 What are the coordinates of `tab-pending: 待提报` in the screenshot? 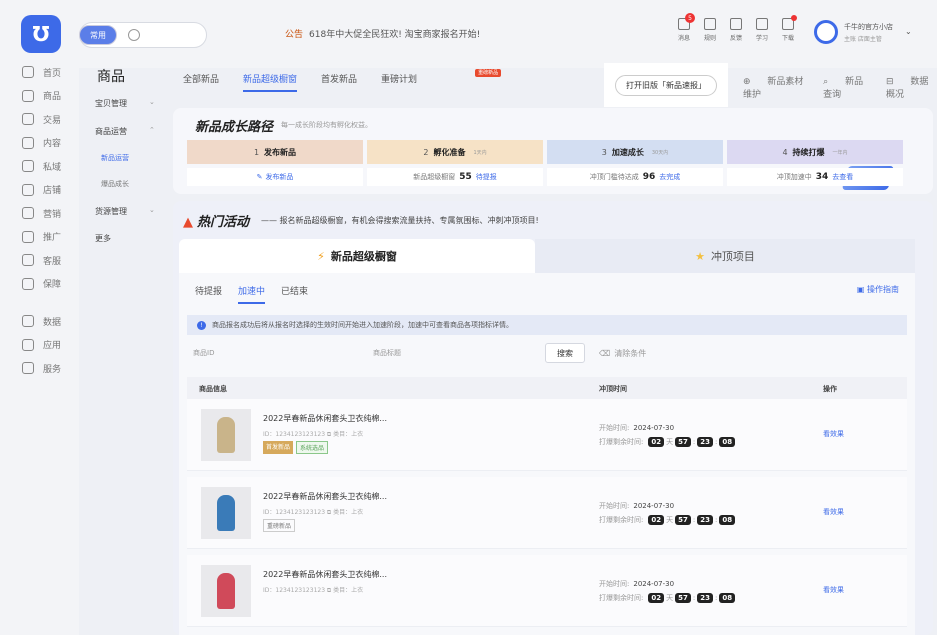 It's located at (208, 294).